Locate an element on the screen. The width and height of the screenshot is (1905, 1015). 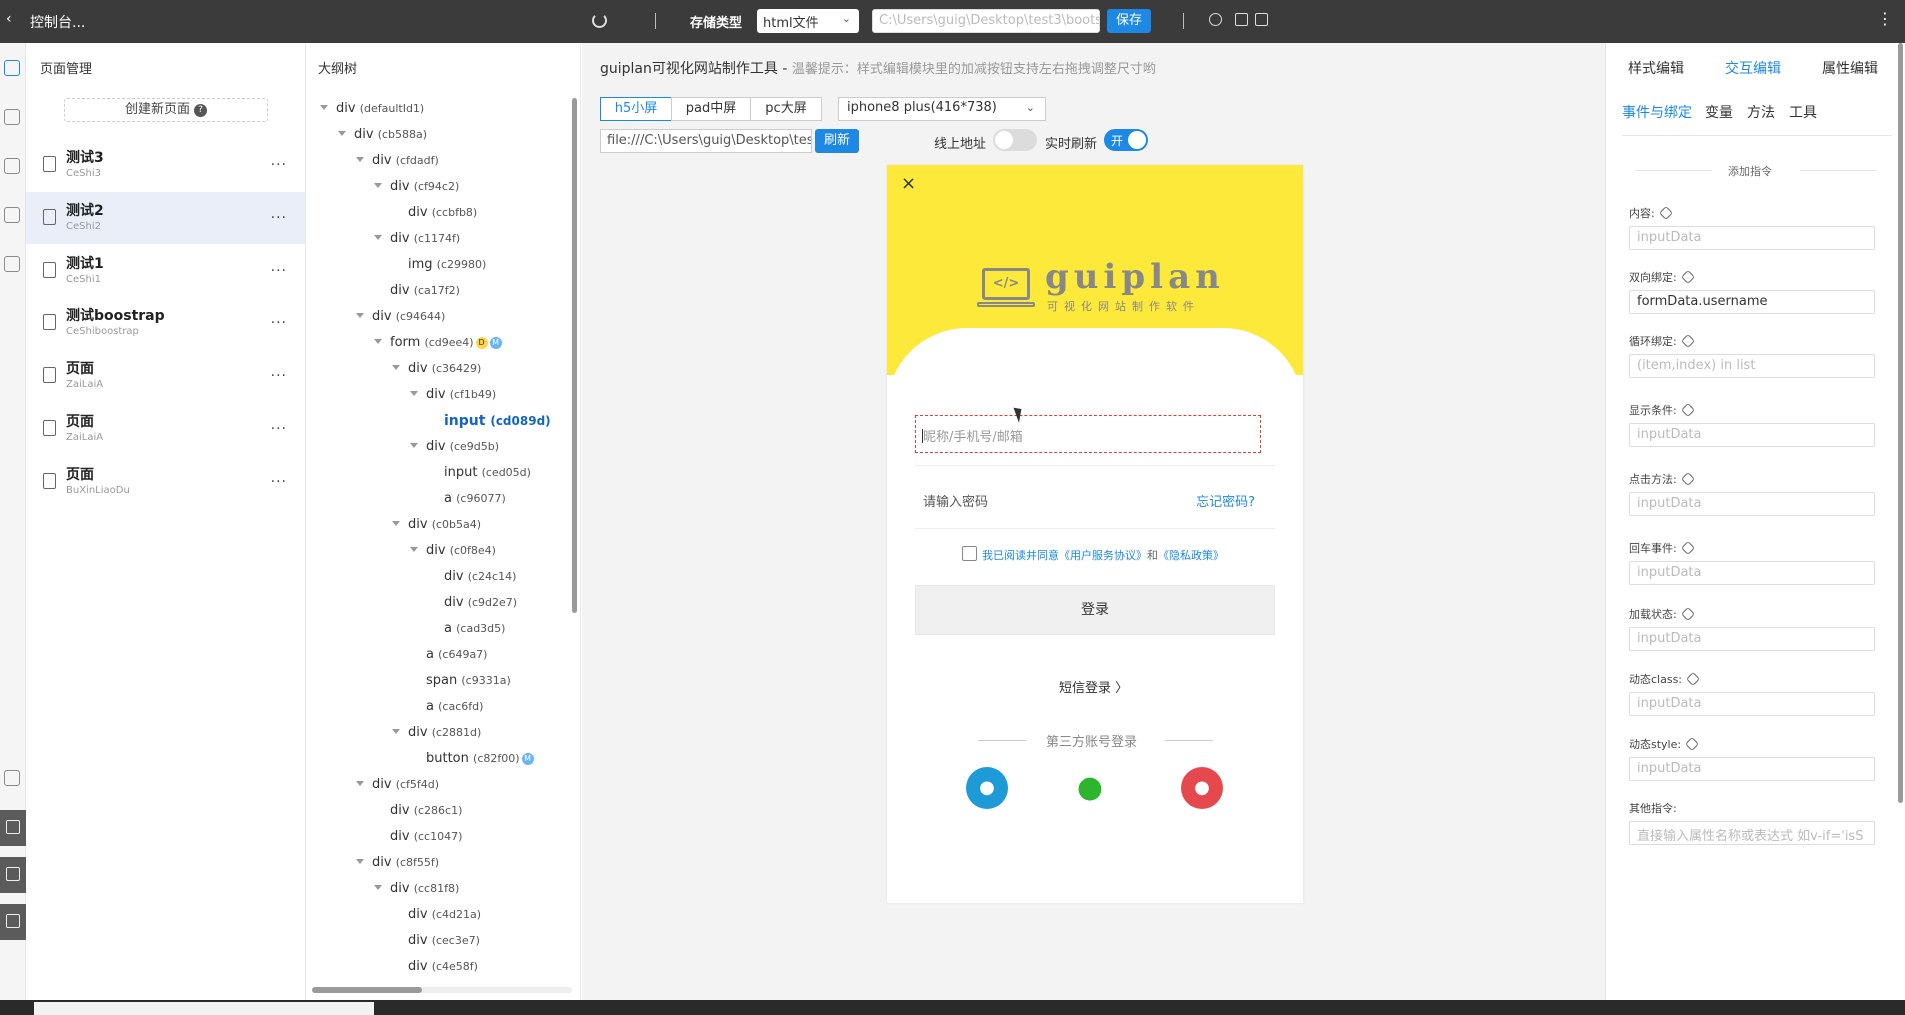
tree-node: div (cc1047) is located at coordinates (426, 836).